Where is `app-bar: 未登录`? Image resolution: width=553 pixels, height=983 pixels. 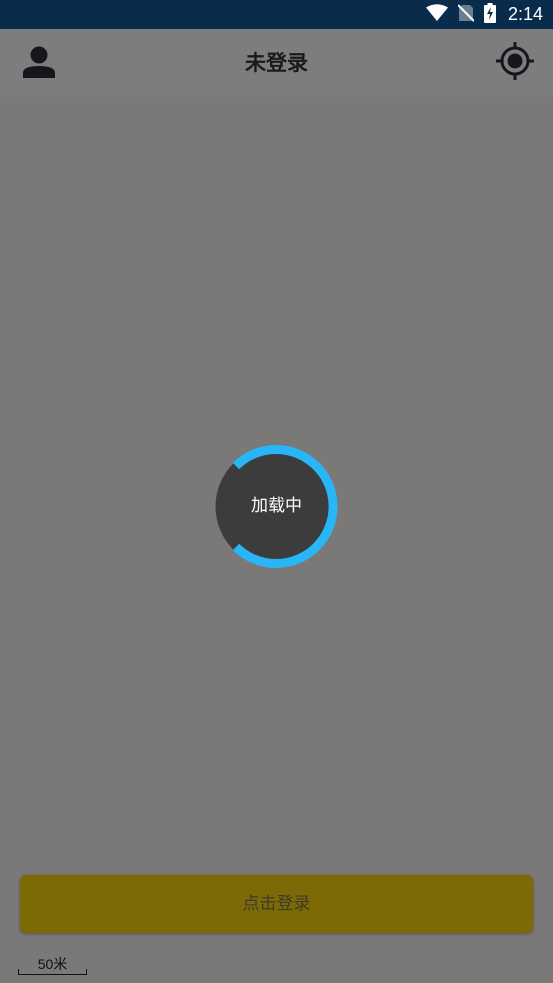 app-bar: 未登录 is located at coordinates (276, 63).